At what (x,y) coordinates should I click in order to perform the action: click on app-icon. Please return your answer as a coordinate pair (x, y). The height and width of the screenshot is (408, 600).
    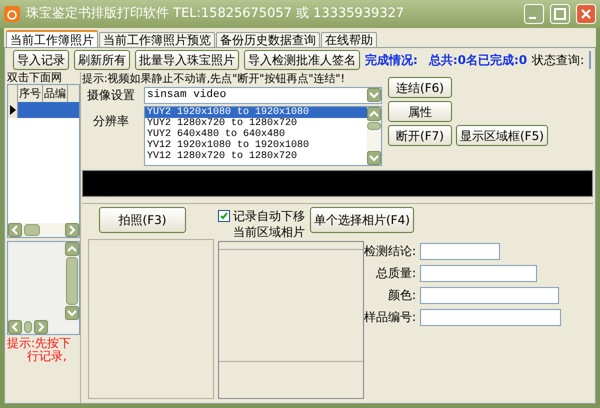
    Looking at the image, I should click on (12, 14).